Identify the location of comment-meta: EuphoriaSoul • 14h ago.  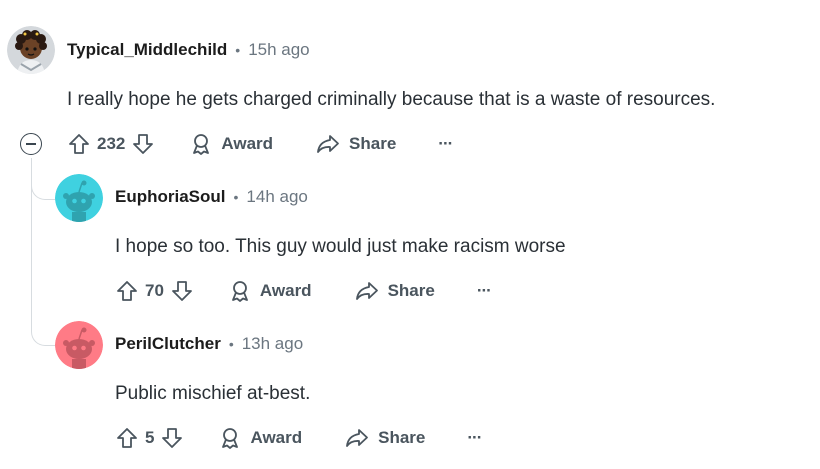
(211, 197).